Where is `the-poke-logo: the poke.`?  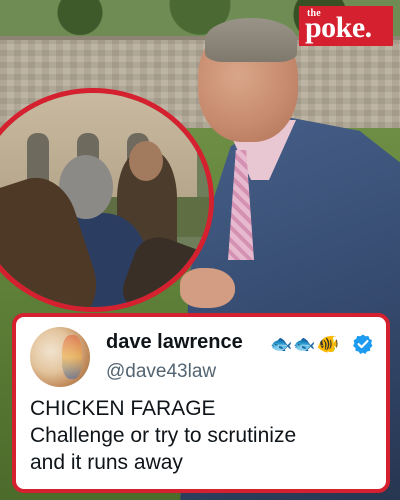
the-poke-logo: the poke. is located at coordinates (346, 26).